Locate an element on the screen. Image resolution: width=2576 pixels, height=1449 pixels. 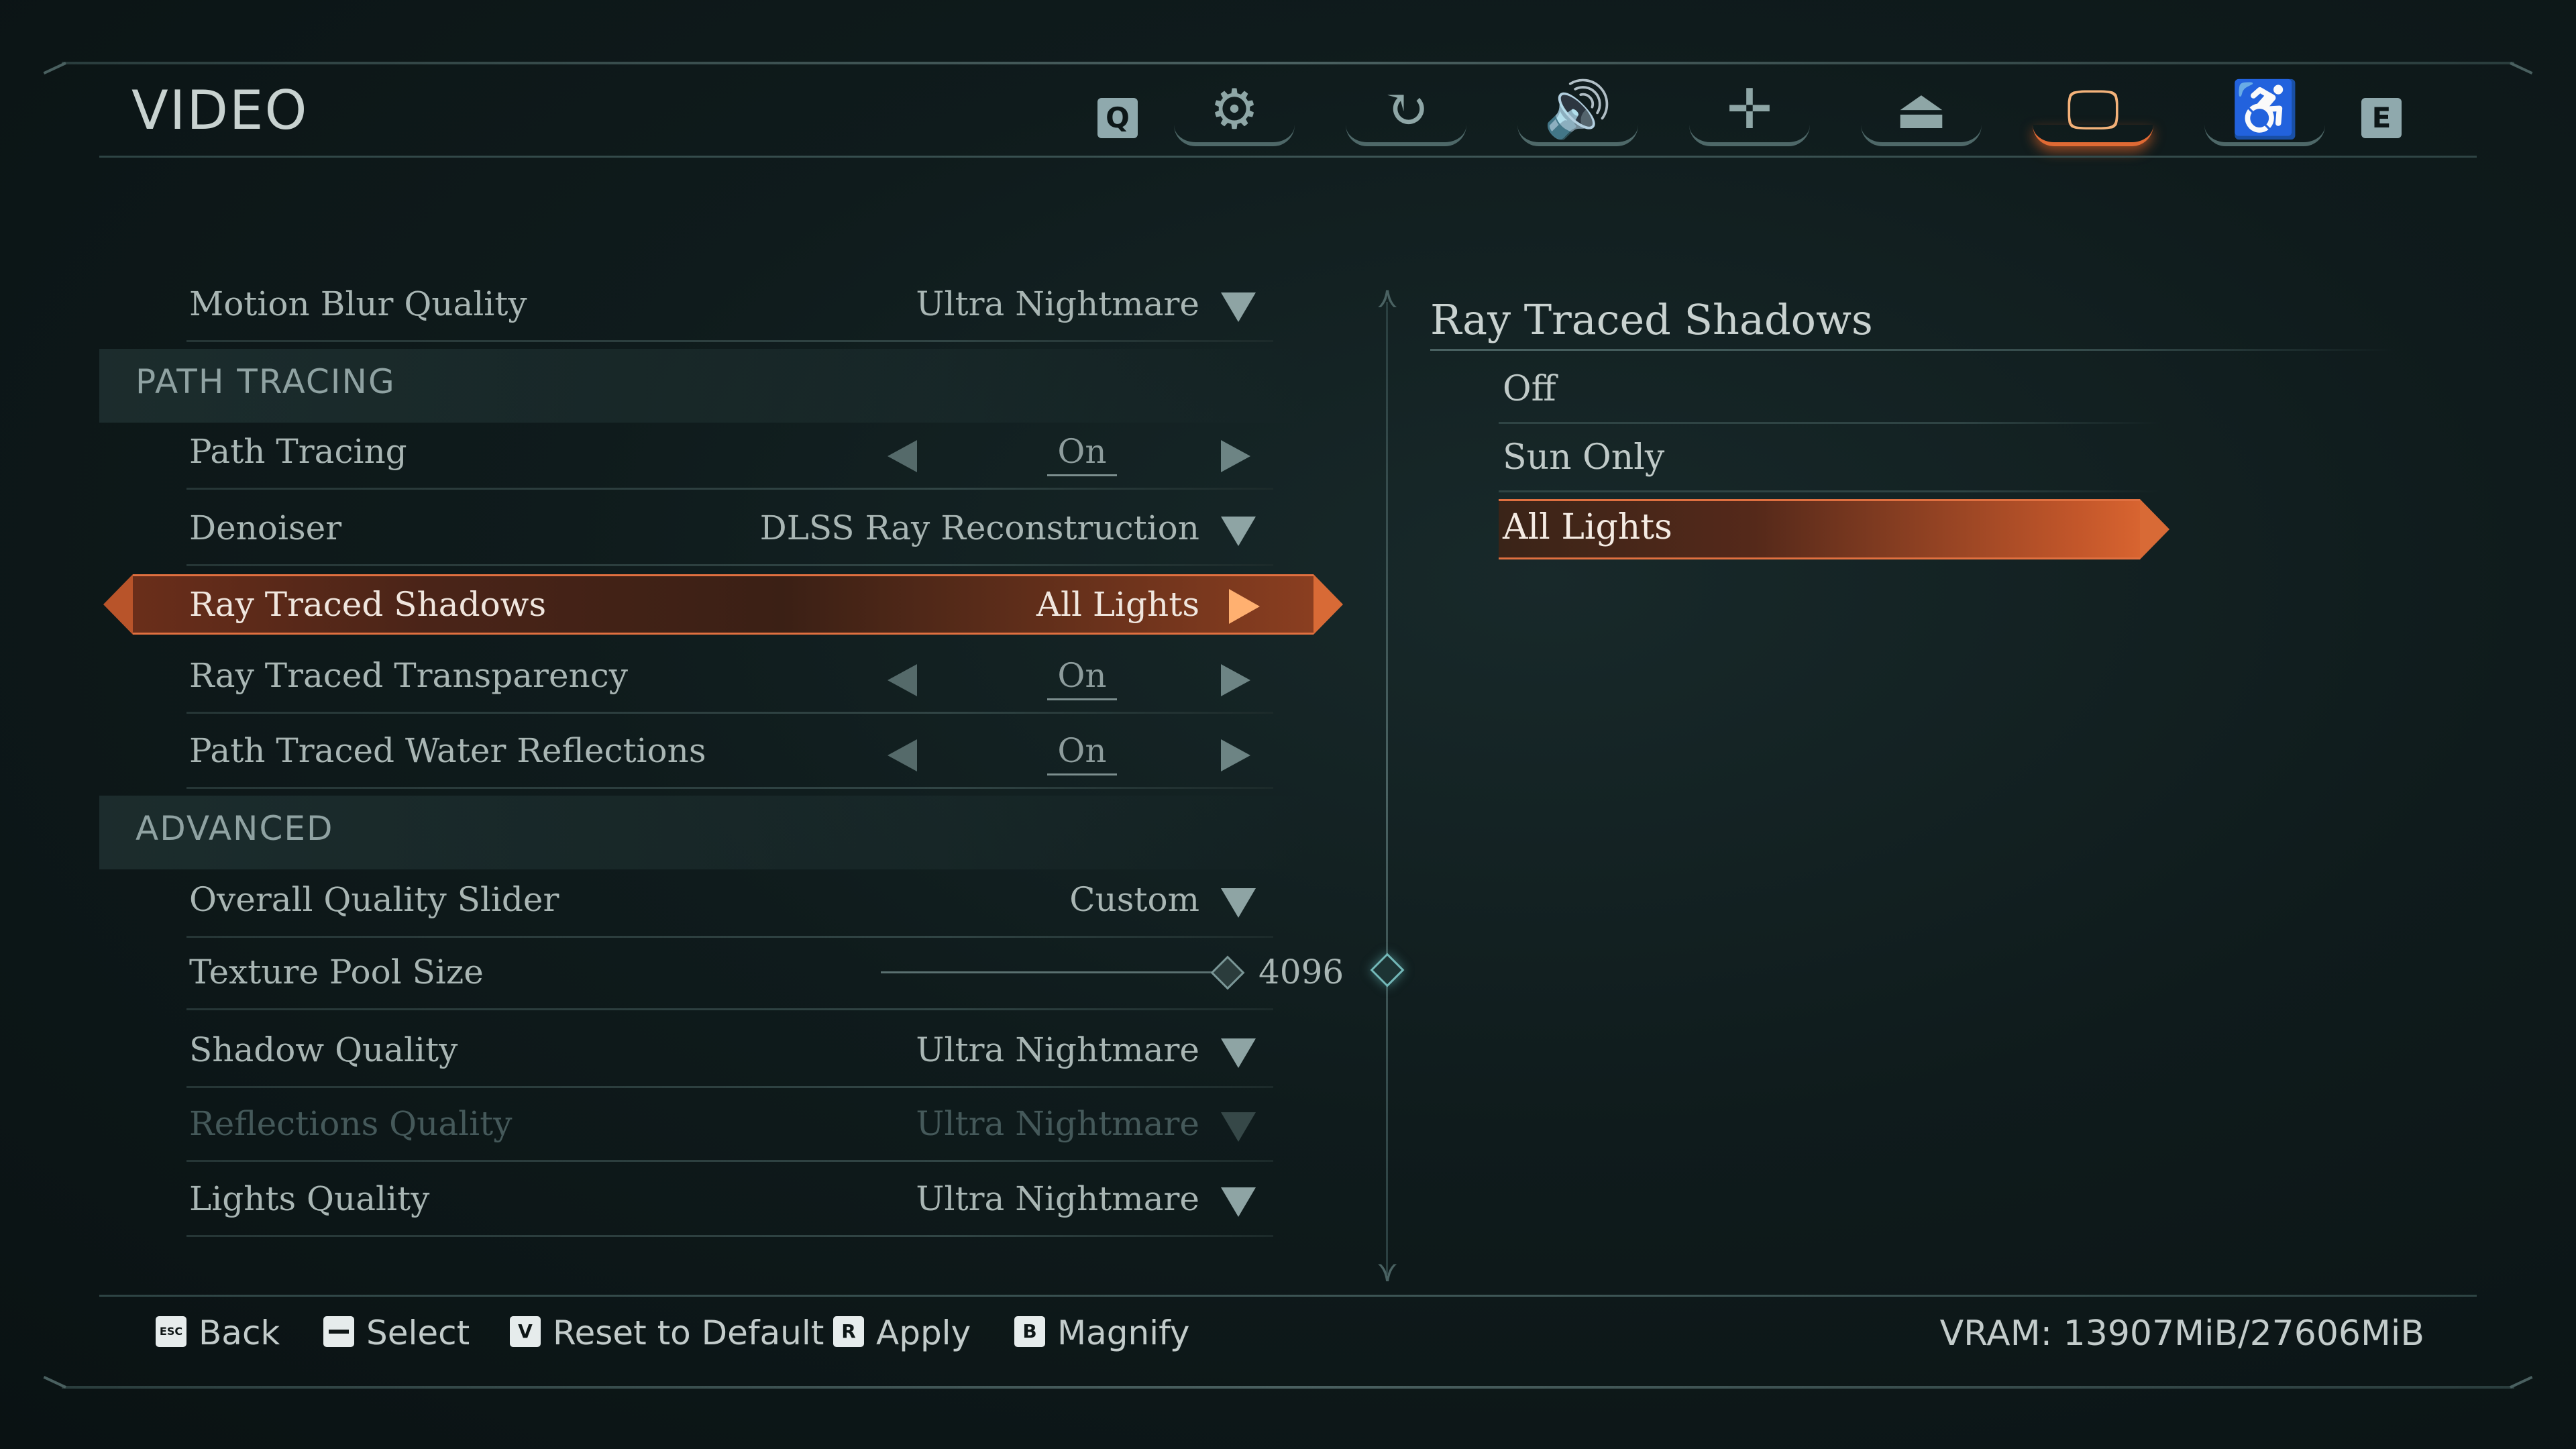
section-header-path-tracing: PATH TRACING is located at coordinates (266, 381).